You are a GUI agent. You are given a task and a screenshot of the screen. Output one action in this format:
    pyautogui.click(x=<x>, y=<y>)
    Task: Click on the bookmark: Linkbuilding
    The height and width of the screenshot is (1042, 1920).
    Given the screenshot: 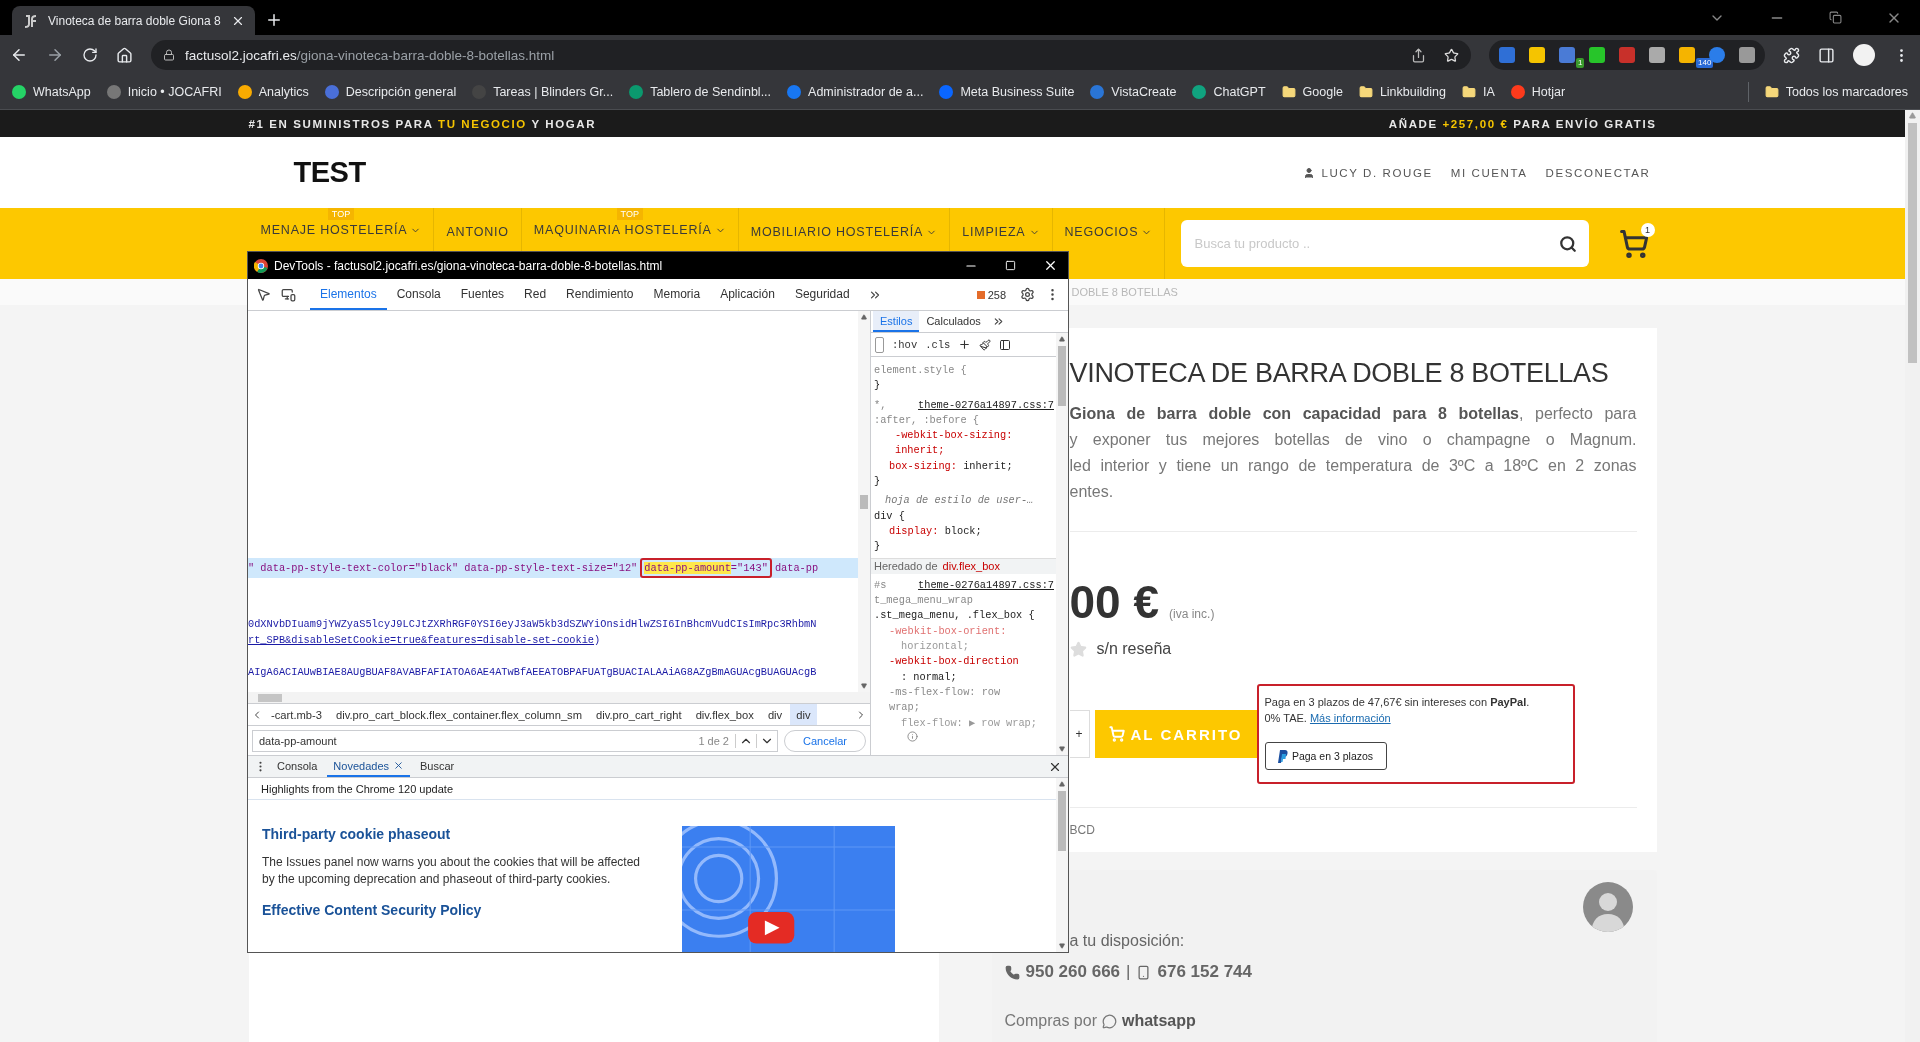 What is the action you would take?
    pyautogui.click(x=1402, y=92)
    